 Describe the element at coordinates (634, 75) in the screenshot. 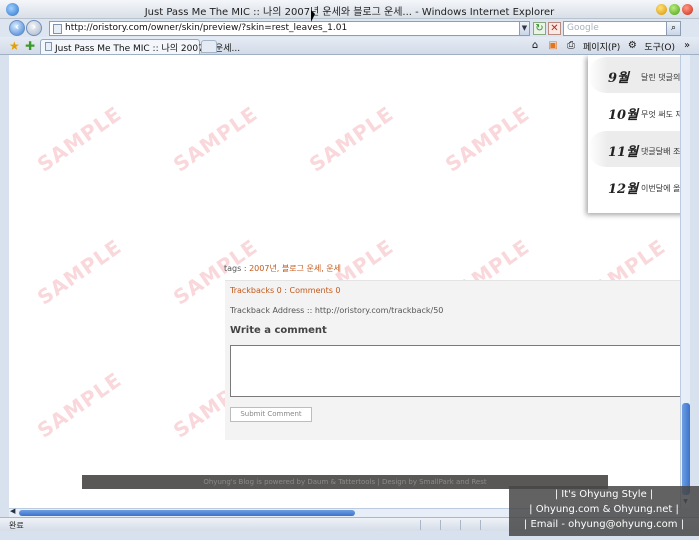

I see `month-row: 9월 달린 댓글의 갯` at that location.